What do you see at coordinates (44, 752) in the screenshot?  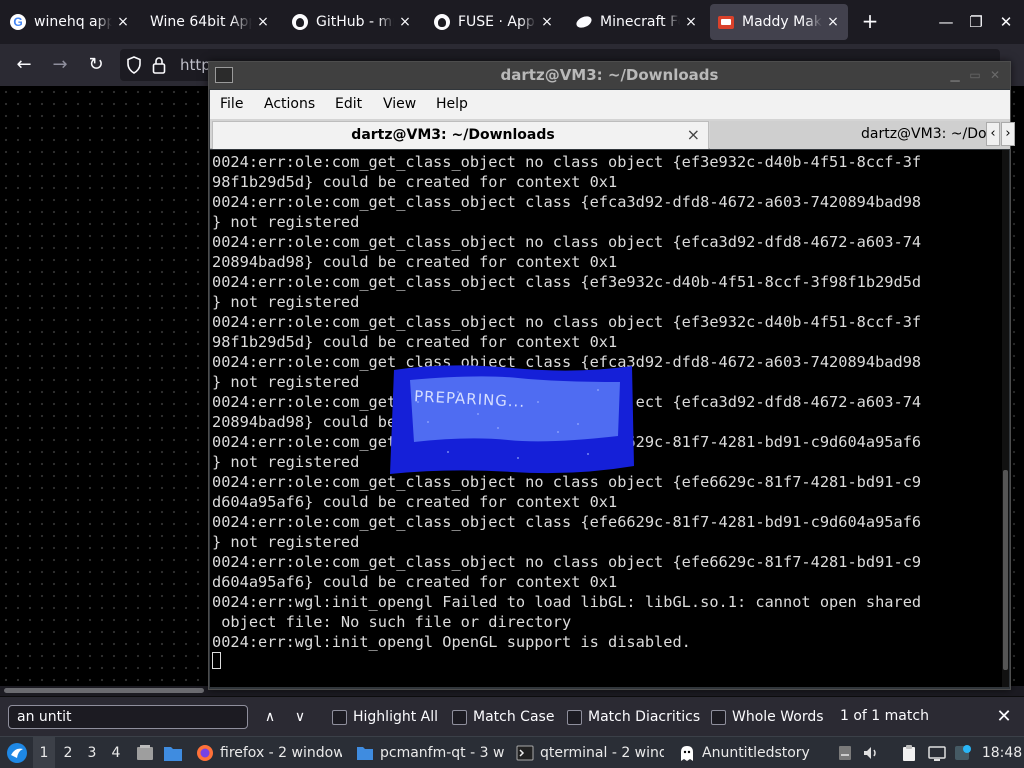 I see `desktop-1-button: 1` at bounding box center [44, 752].